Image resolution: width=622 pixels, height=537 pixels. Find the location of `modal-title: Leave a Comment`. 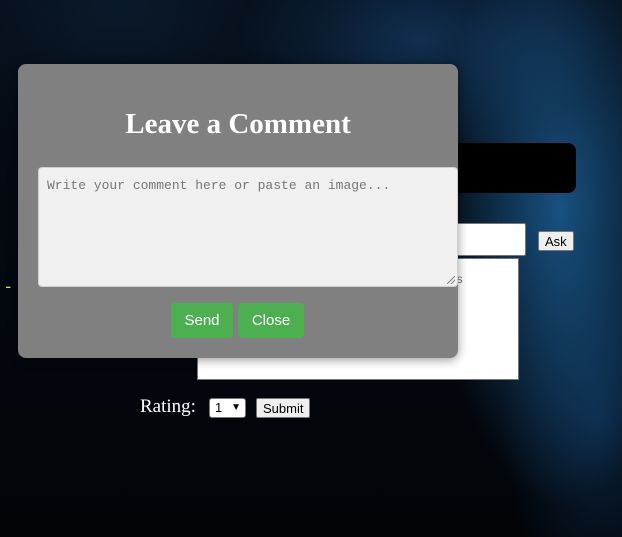

modal-title: Leave a Comment is located at coordinates (238, 124).